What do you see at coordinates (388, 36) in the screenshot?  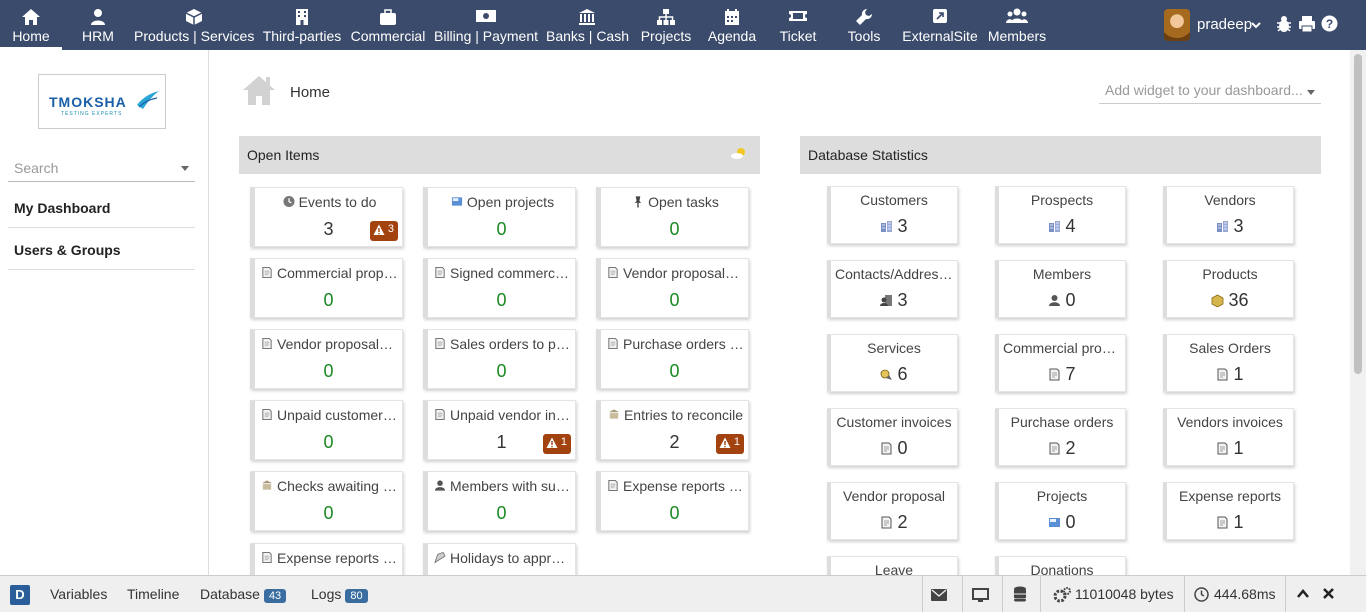 I see `menu-label: Commercial` at bounding box center [388, 36].